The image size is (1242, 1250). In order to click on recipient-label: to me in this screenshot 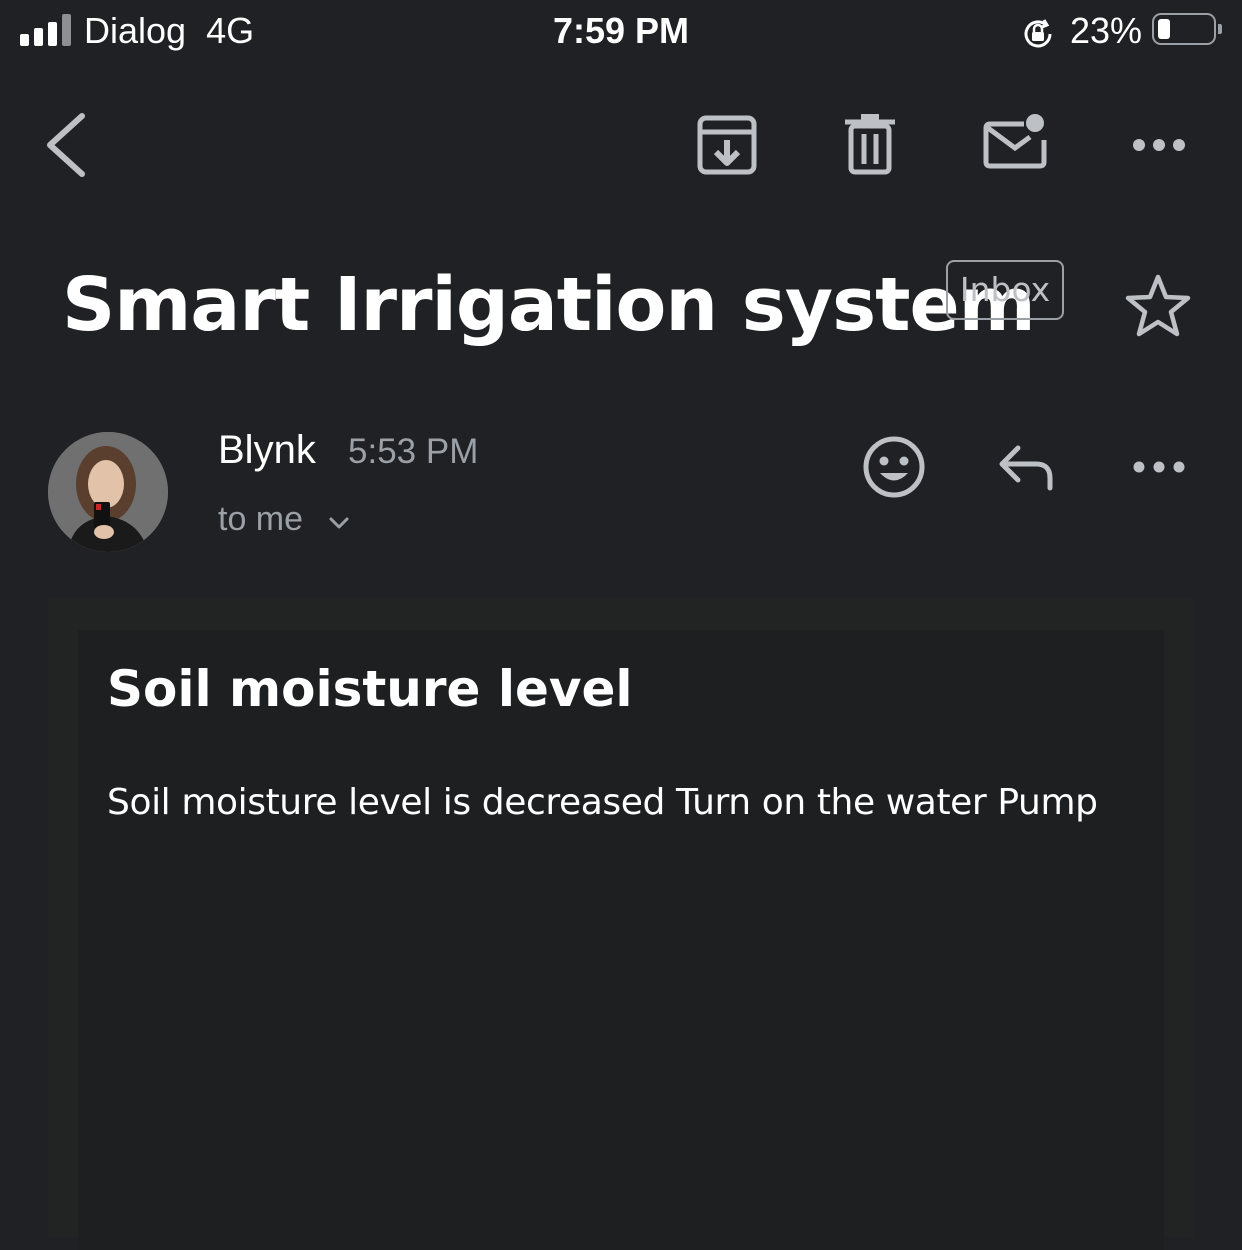, I will do `click(260, 519)`.